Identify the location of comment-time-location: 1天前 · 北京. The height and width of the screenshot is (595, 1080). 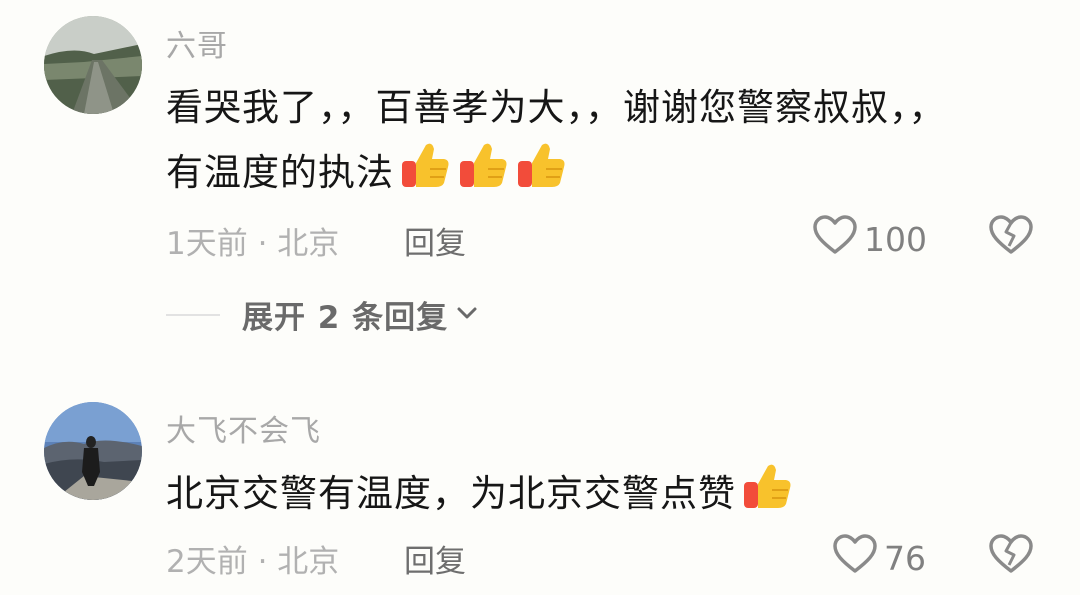
(253, 244).